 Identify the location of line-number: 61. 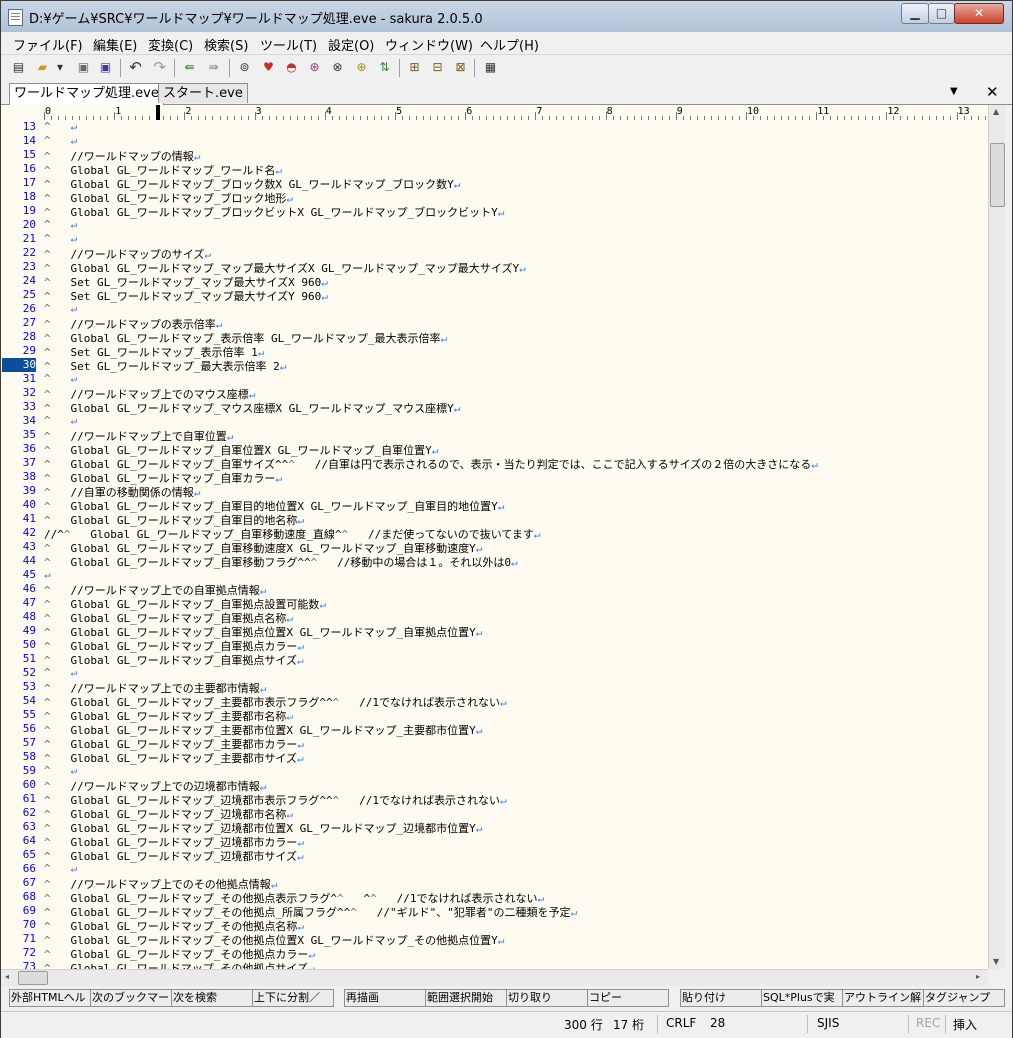
(29, 798).